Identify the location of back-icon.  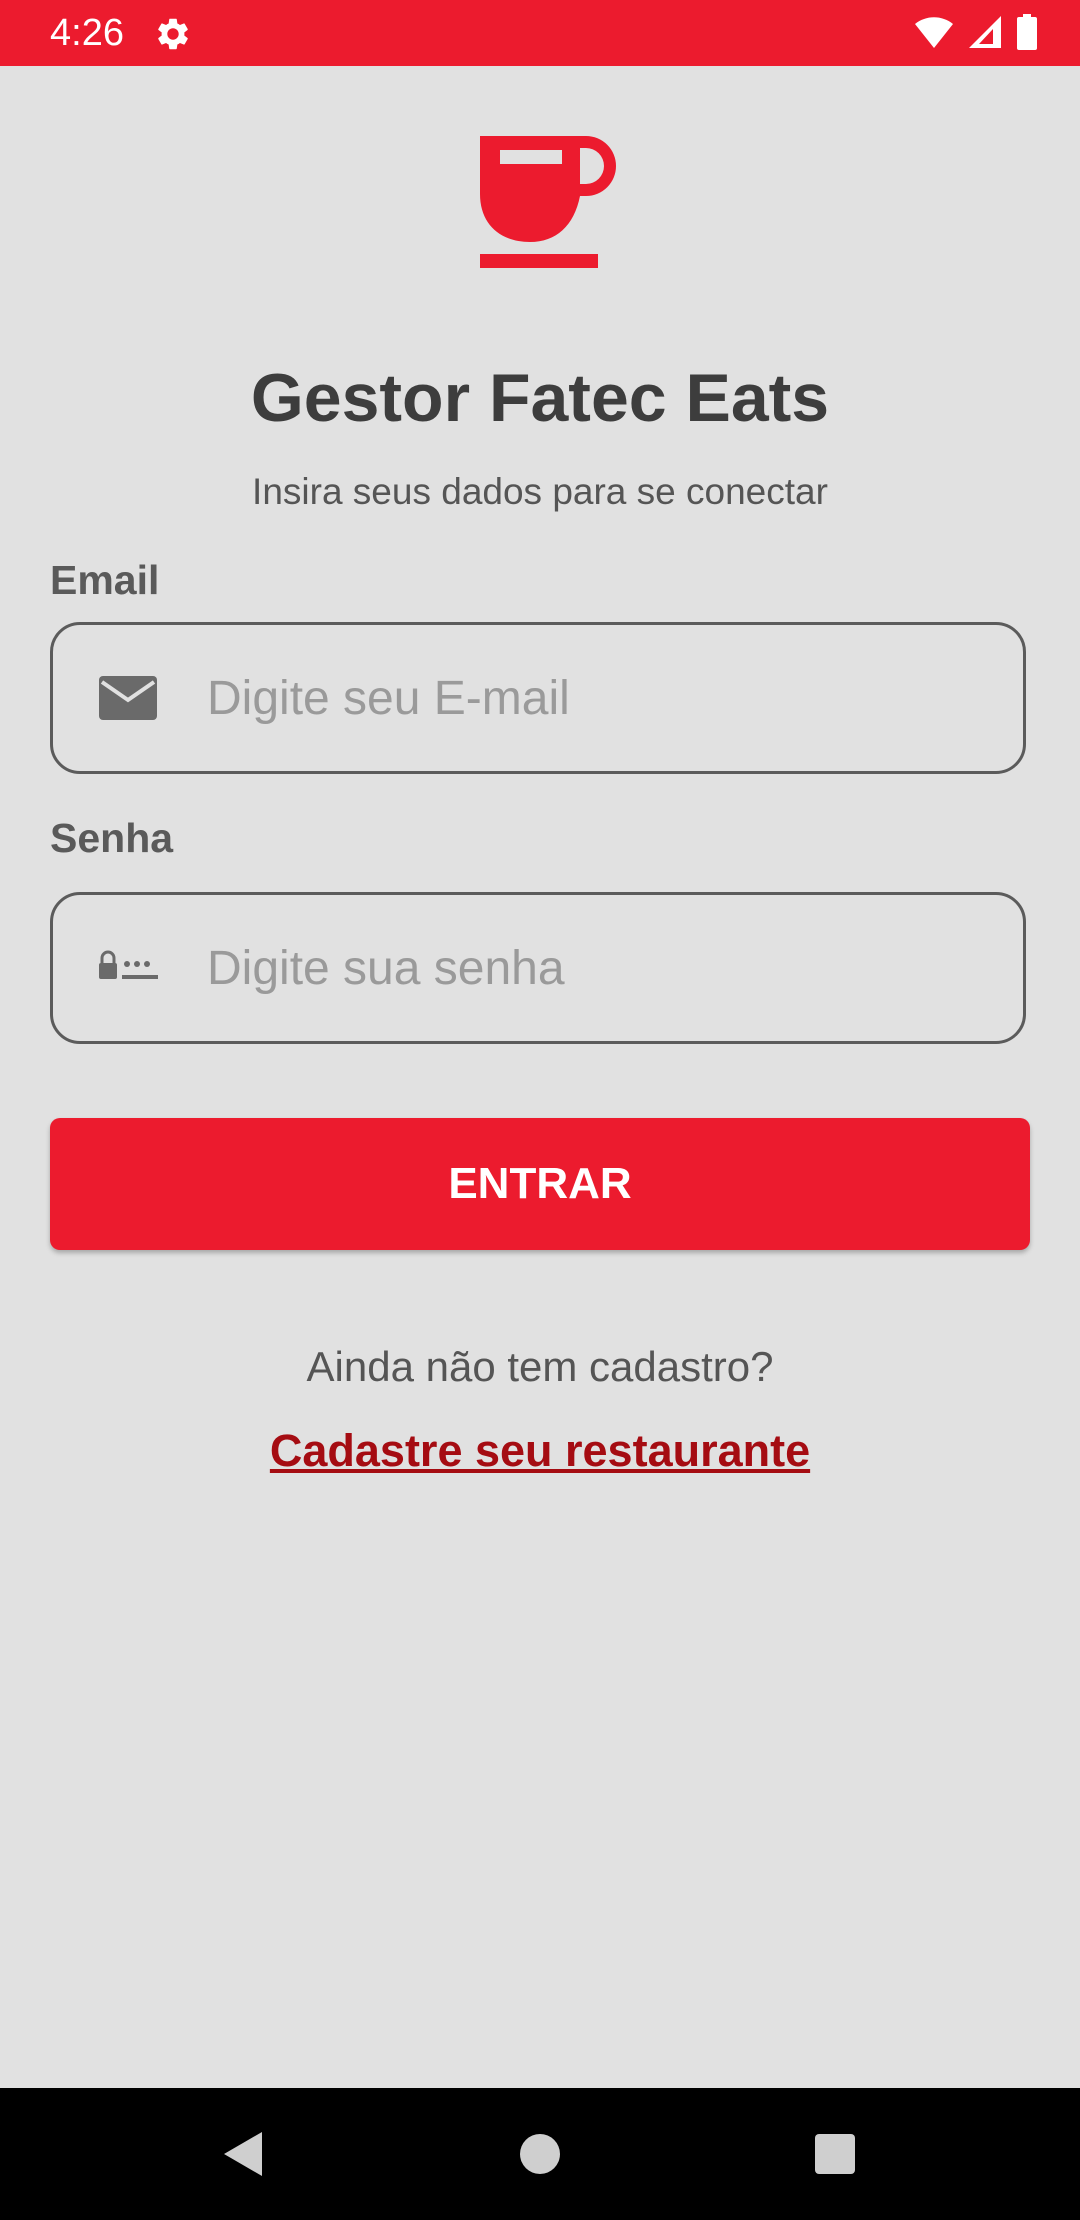
(244, 2154).